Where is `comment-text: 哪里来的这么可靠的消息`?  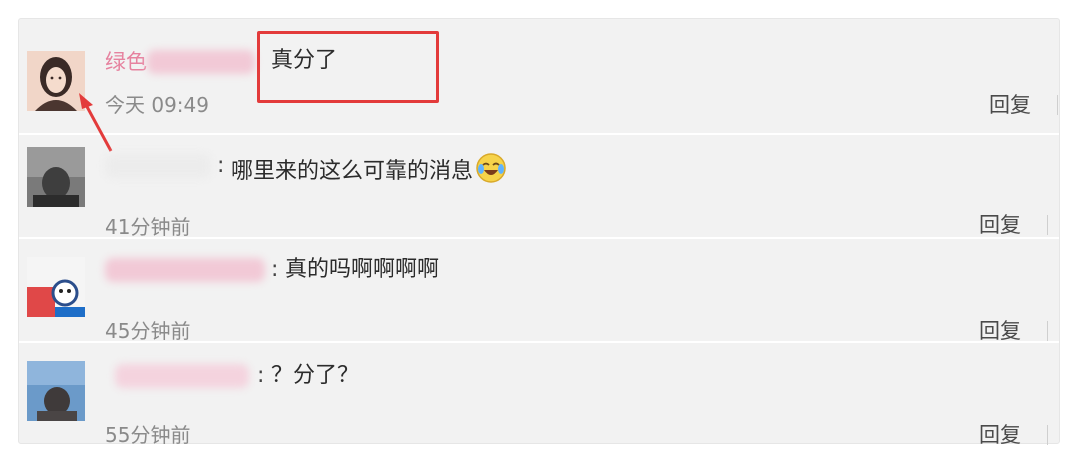 comment-text: 哪里来的这么可靠的消息 is located at coordinates (369, 169).